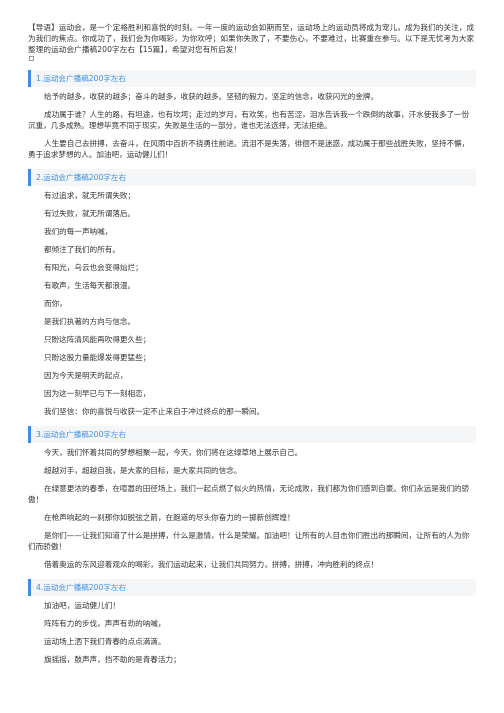  I want to click on section-title: 4.运动会广播稿200字左右, so click(81, 587).